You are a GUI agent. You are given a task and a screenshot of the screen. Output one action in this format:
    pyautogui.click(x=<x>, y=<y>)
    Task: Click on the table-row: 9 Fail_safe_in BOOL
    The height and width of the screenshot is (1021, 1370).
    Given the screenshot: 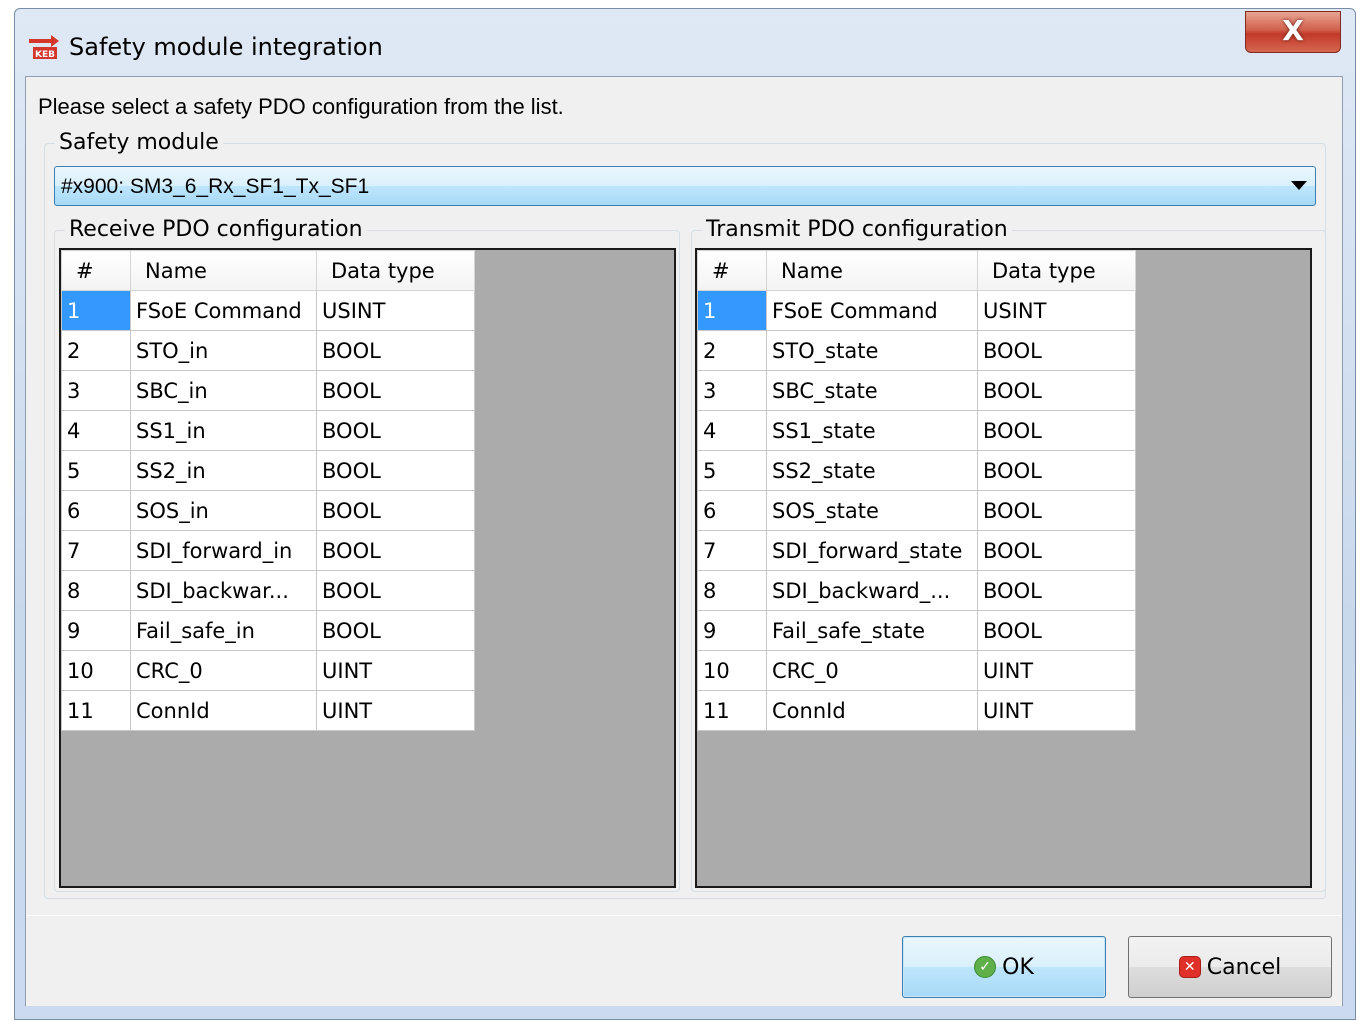 What is the action you would take?
    pyautogui.click(x=268, y=630)
    